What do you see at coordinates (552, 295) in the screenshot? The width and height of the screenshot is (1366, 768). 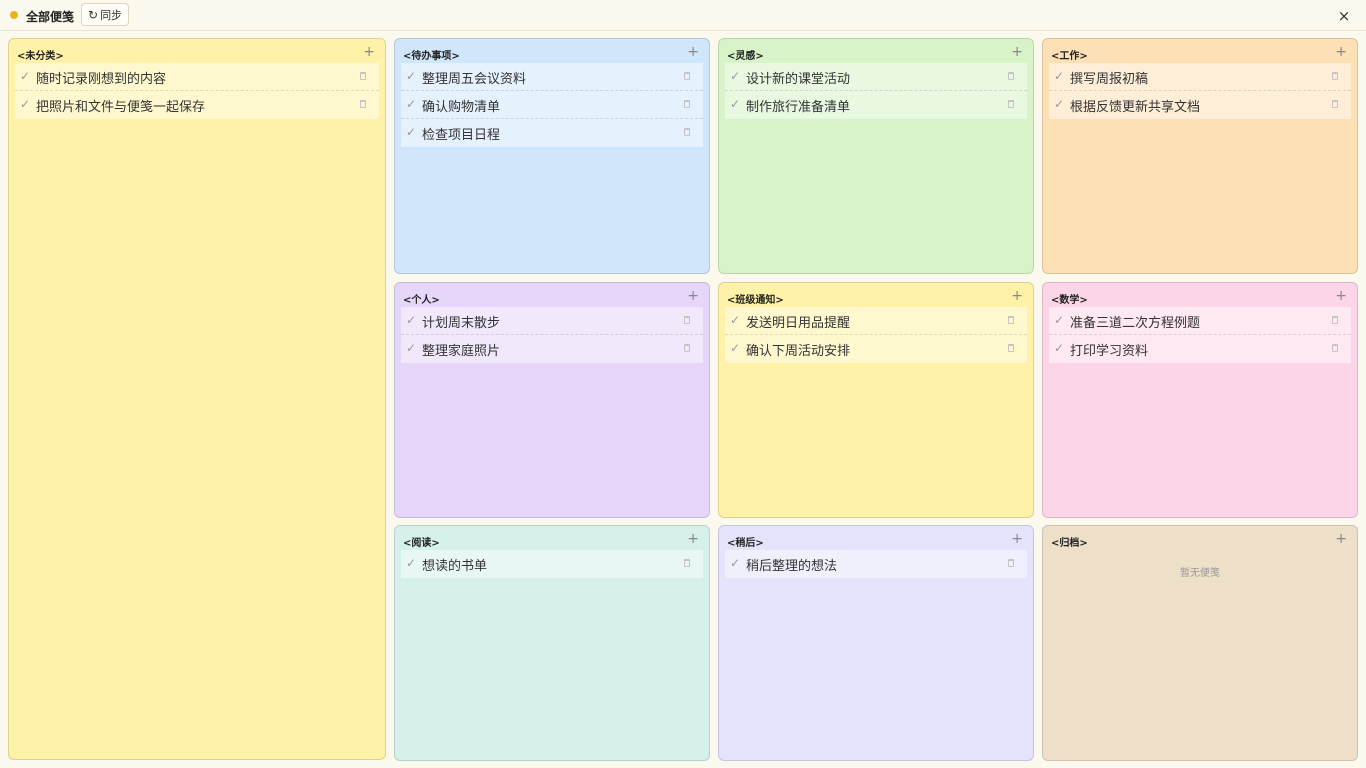 I see `panel-header: <个人> +` at bounding box center [552, 295].